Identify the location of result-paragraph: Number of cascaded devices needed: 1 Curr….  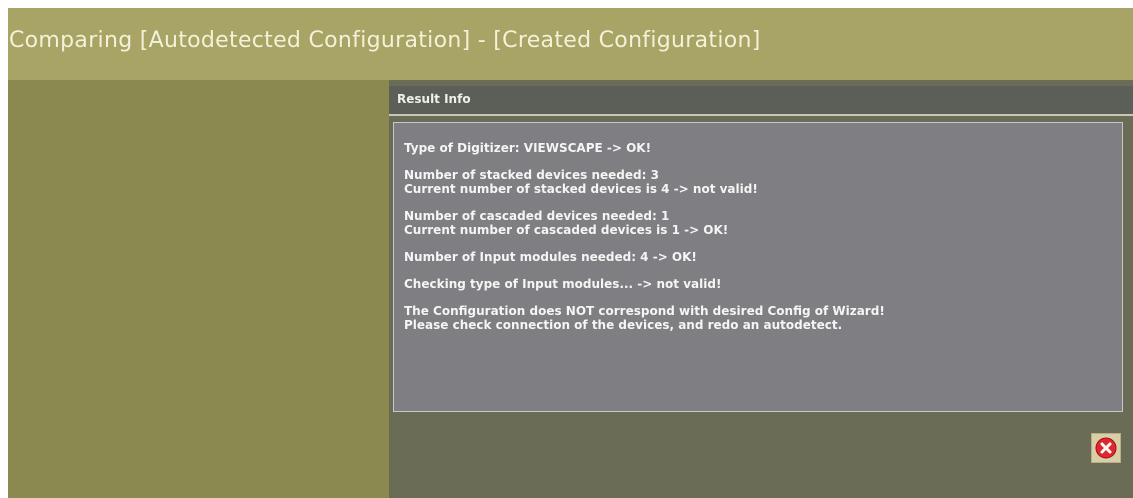
(759, 223).